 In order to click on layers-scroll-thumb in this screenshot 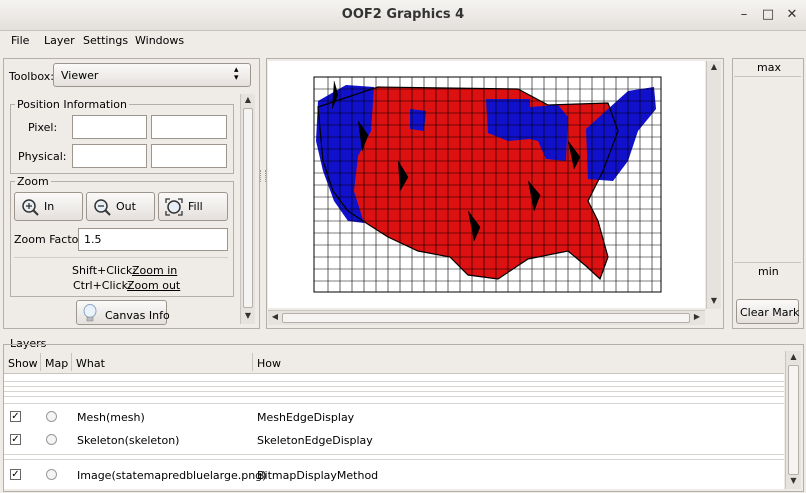, I will do `click(793, 420)`.